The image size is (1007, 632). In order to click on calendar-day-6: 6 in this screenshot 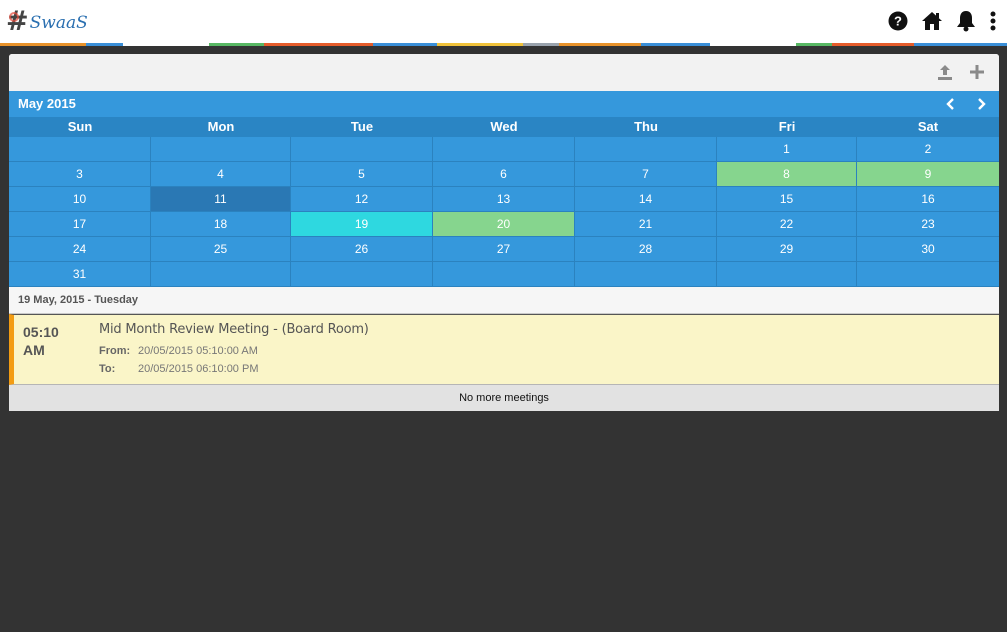, I will do `click(504, 174)`.